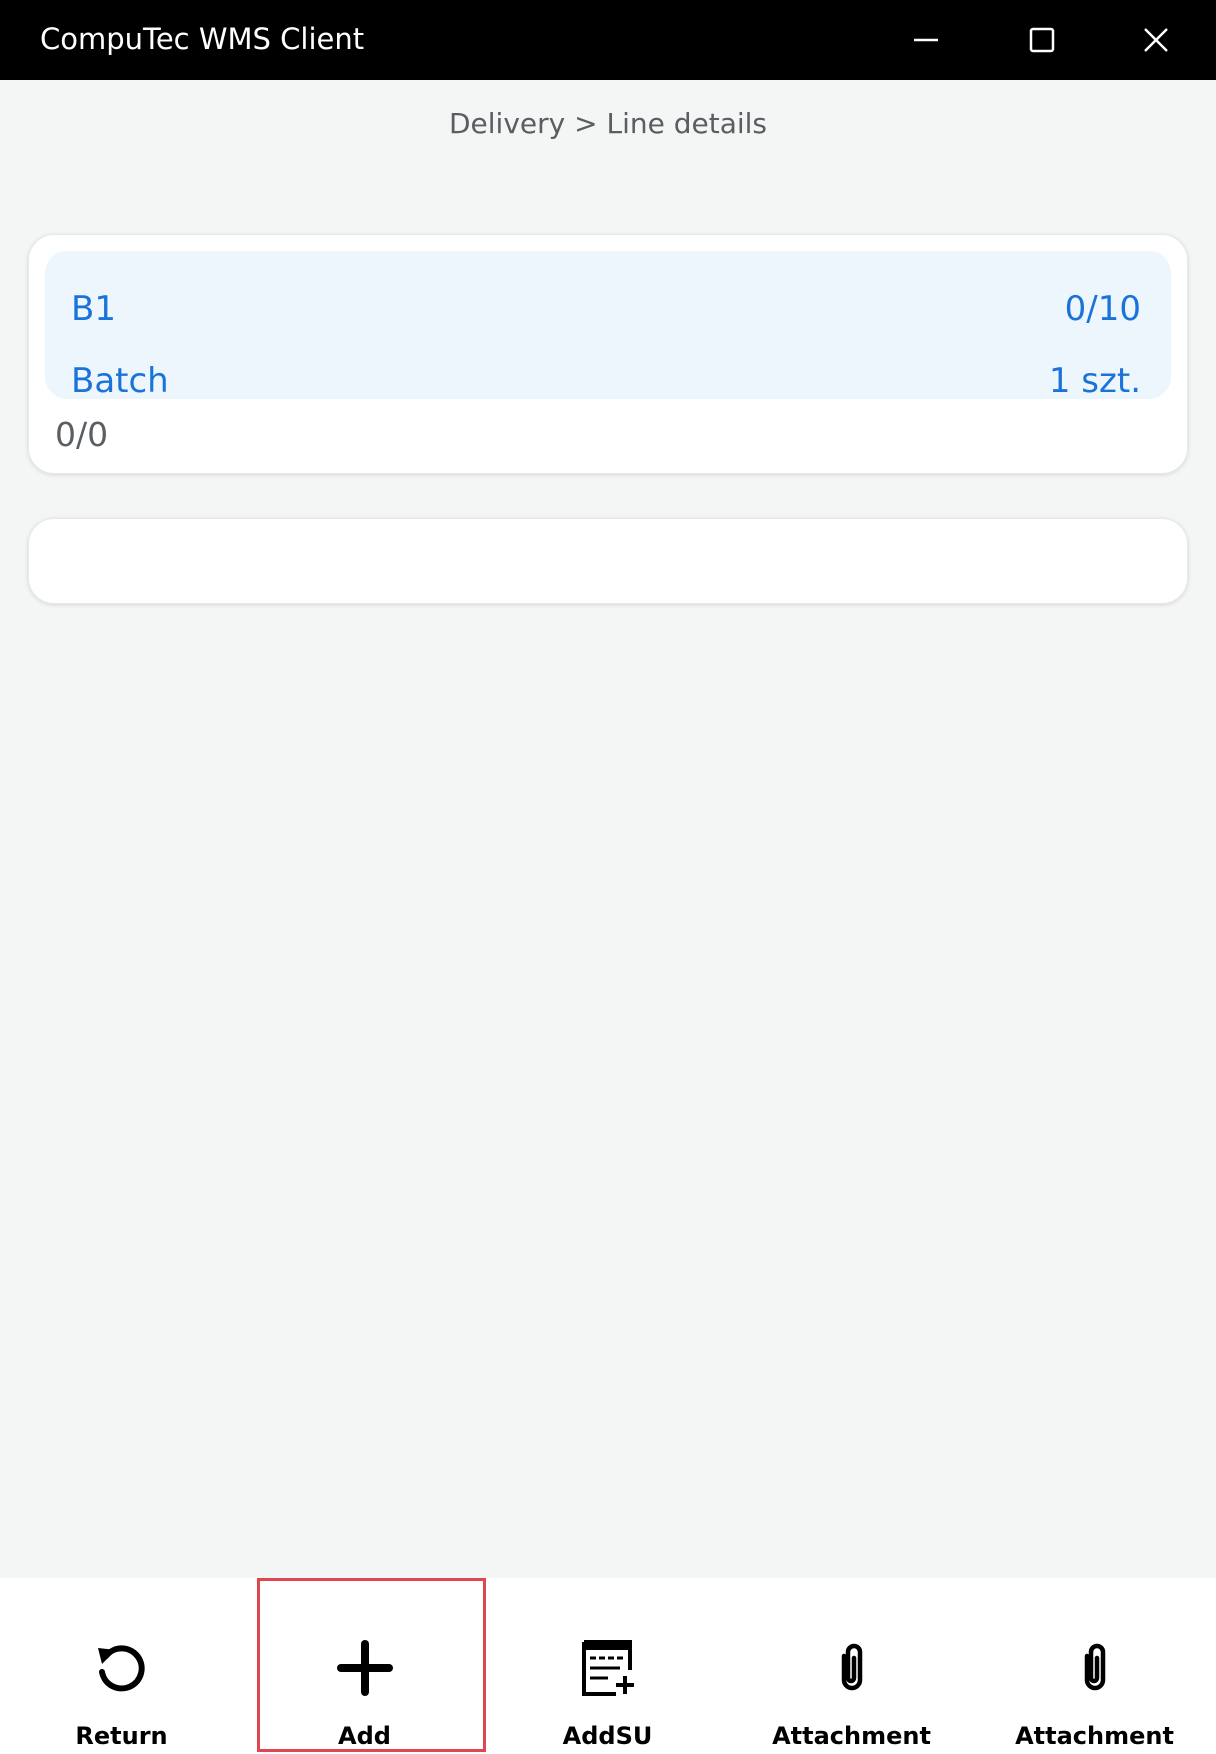 The width and height of the screenshot is (1216, 1754). Describe the element at coordinates (82, 434) in the screenshot. I see `batch-count: 0/0` at that location.